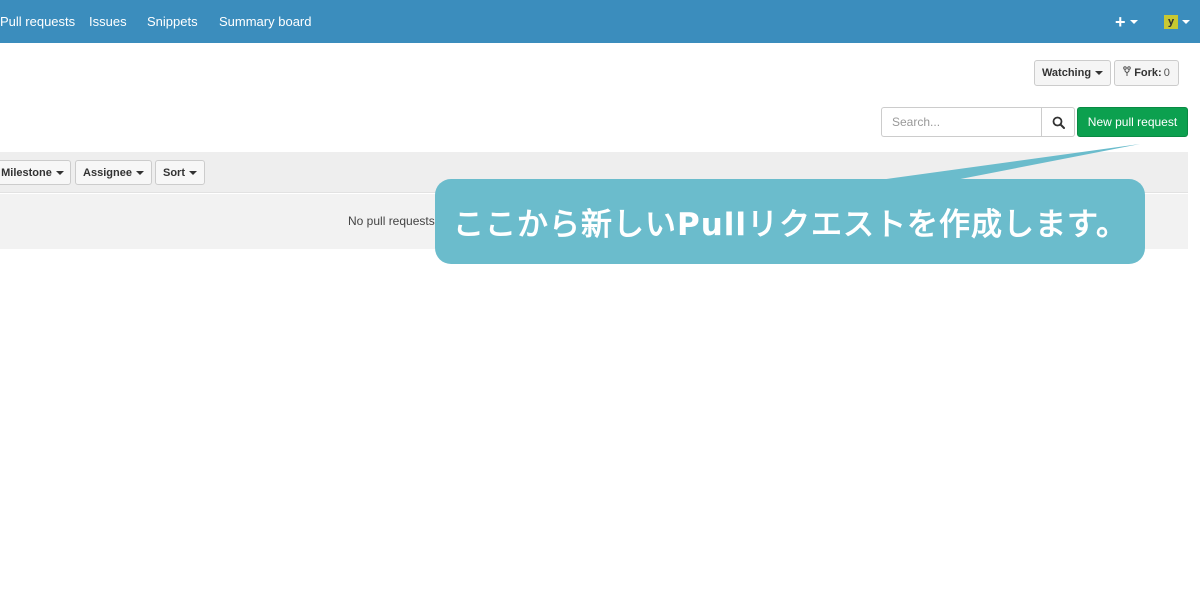 The image size is (1200, 591). I want to click on sort-button: Sort, so click(180, 172).